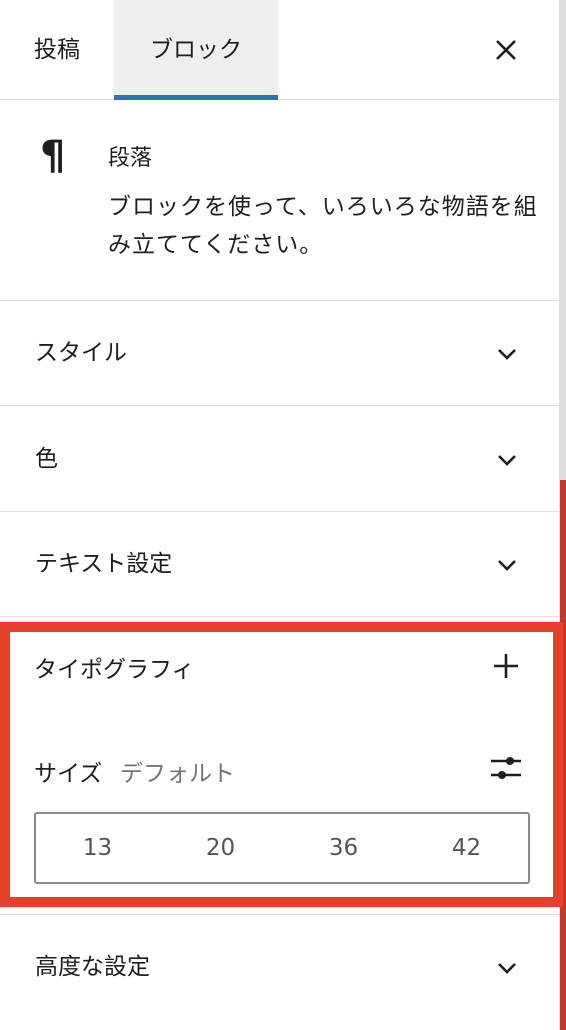  What do you see at coordinates (177, 774) in the screenshot?
I see `font-size-value: デフォルト` at bounding box center [177, 774].